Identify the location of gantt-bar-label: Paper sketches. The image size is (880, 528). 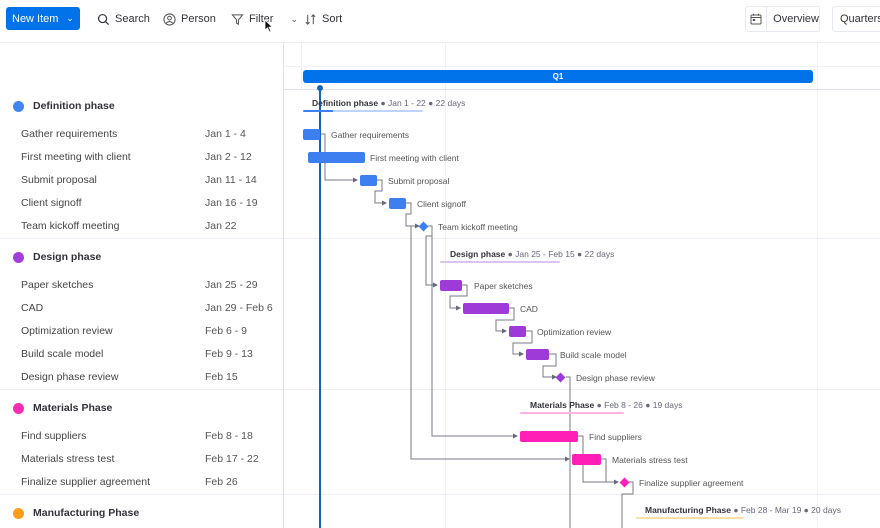
(503, 286).